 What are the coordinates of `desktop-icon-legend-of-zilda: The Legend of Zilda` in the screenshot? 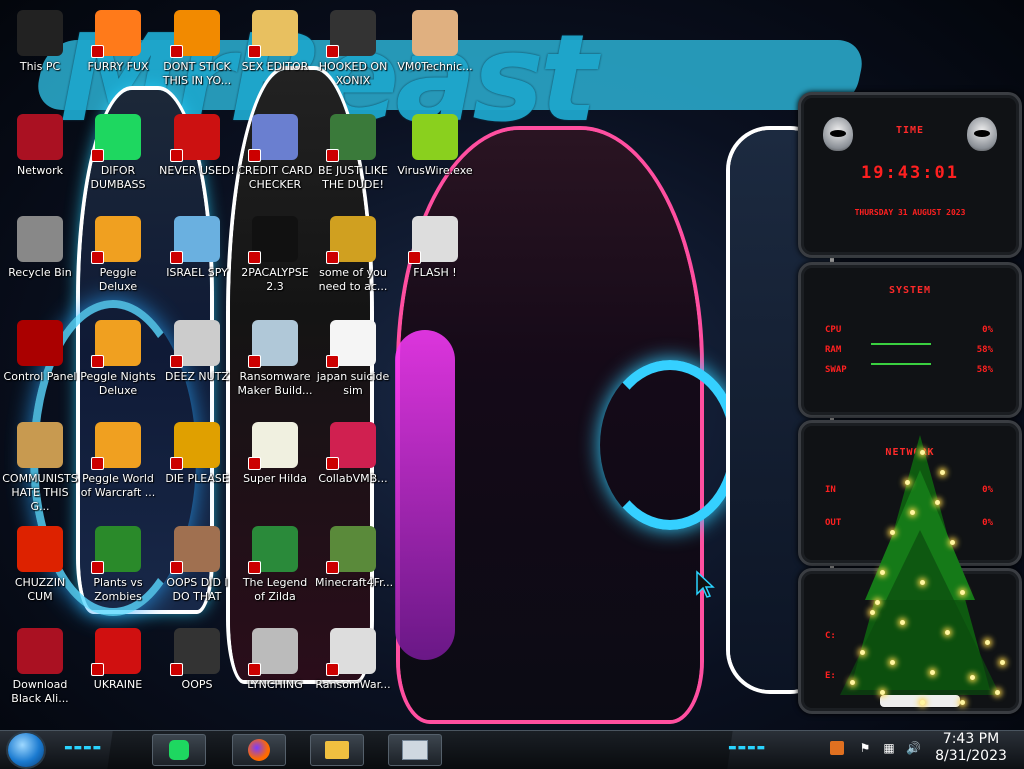 It's located at (275, 562).